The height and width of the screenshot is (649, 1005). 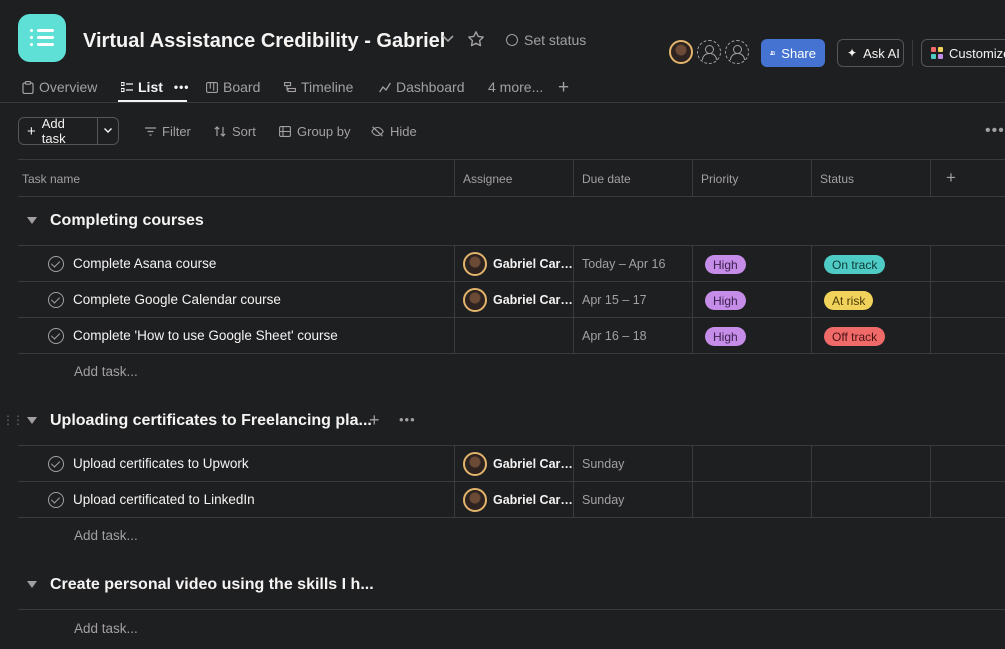 What do you see at coordinates (42, 38) in the screenshot?
I see `list-project-icon` at bounding box center [42, 38].